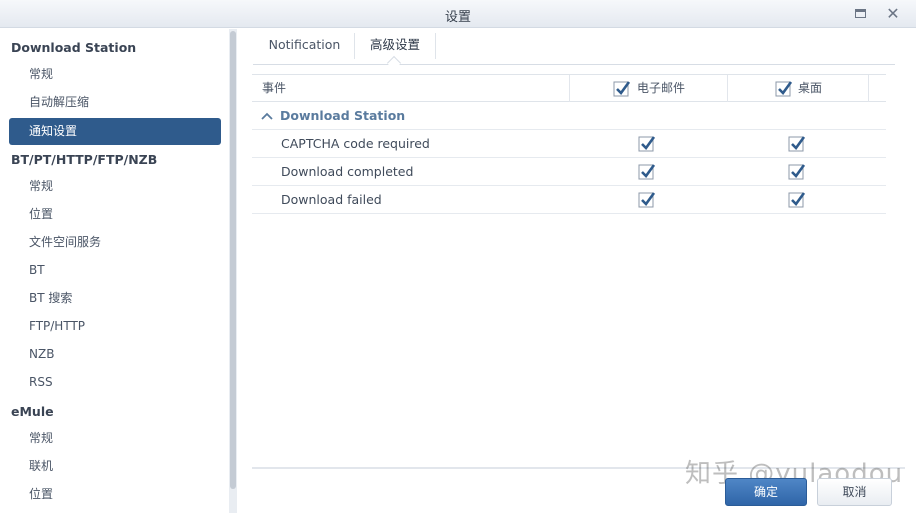 Image resolution: width=916 pixels, height=513 pixels. Describe the element at coordinates (457, 17) in the screenshot. I see `window-title: 设置` at that location.